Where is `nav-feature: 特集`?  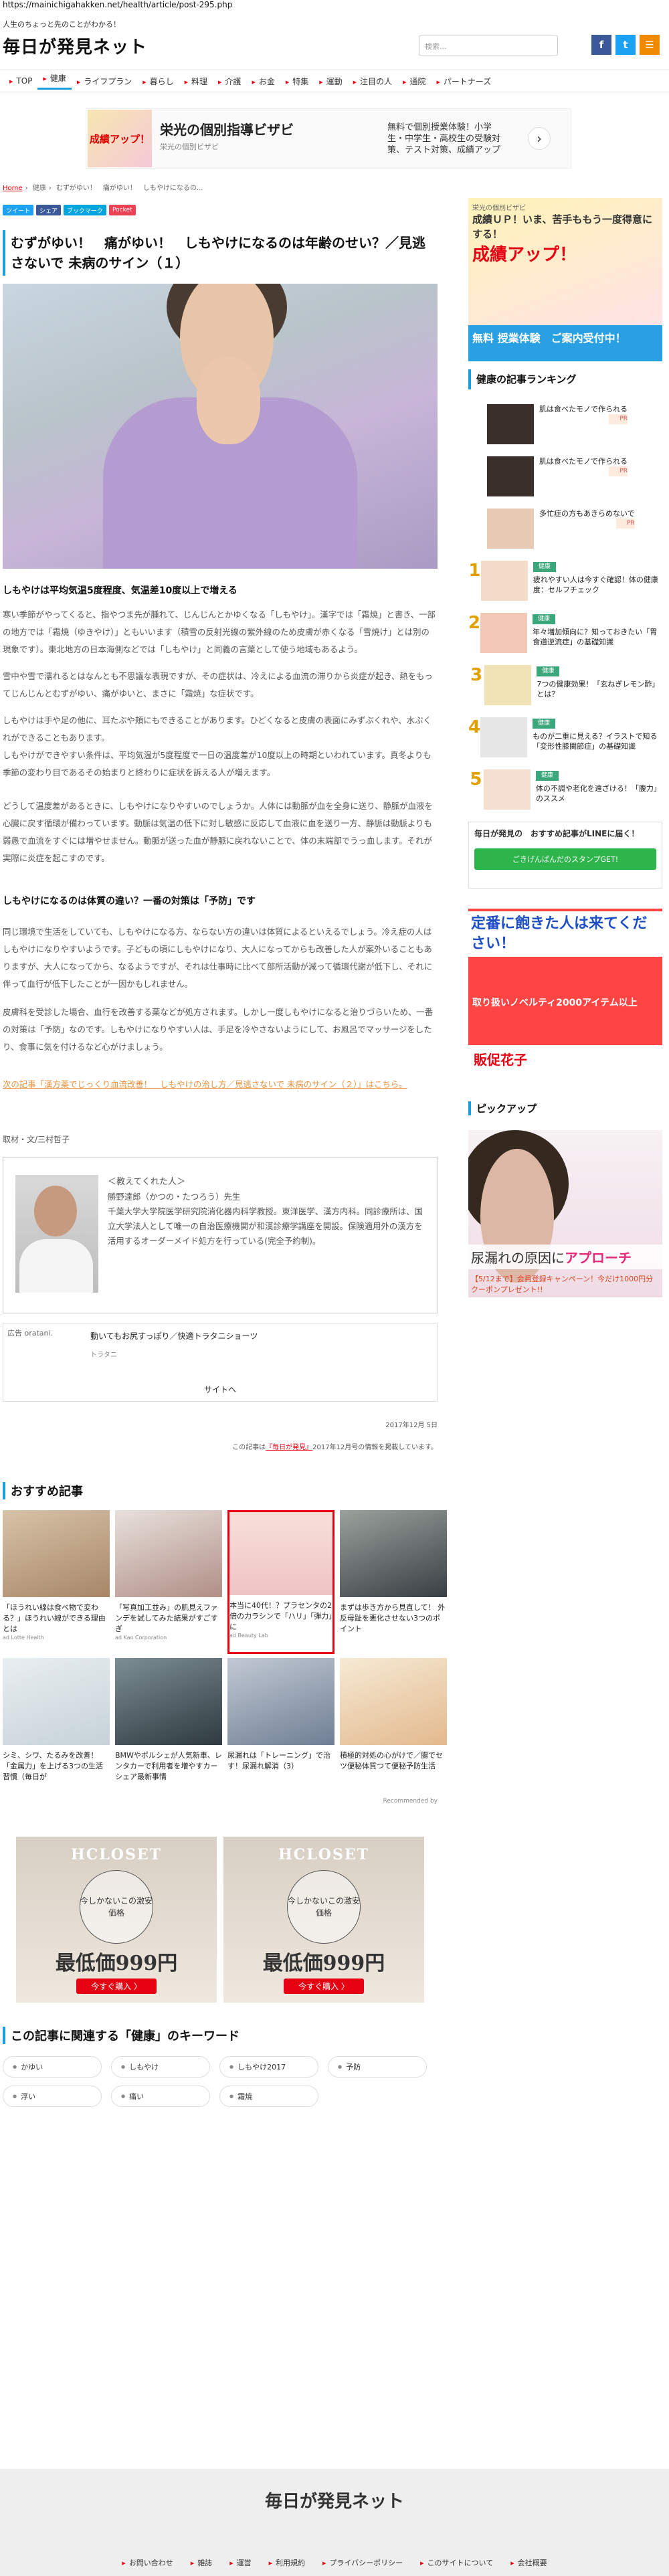
nav-feature: 特集 is located at coordinates (297, 81).